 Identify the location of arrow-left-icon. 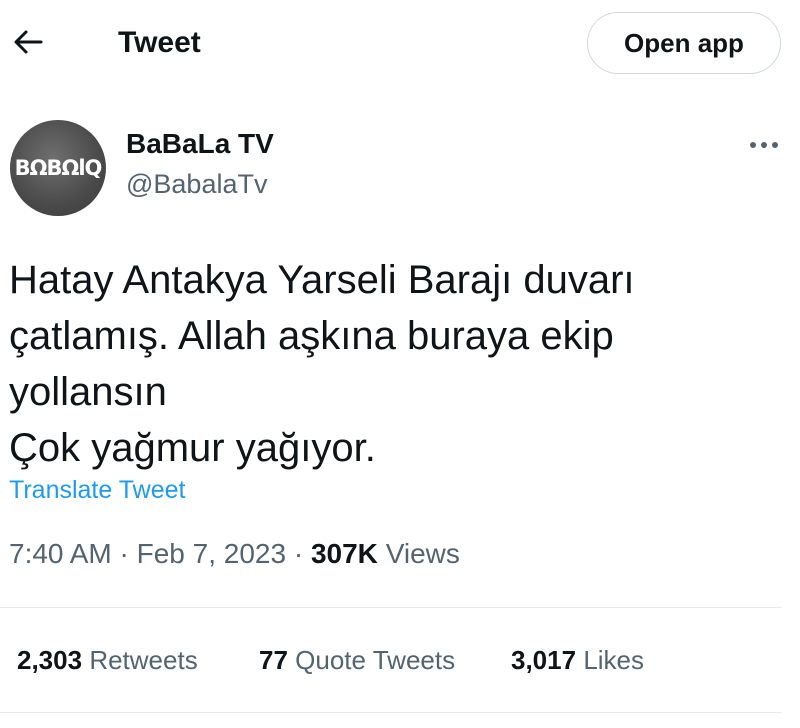
(28, 42).